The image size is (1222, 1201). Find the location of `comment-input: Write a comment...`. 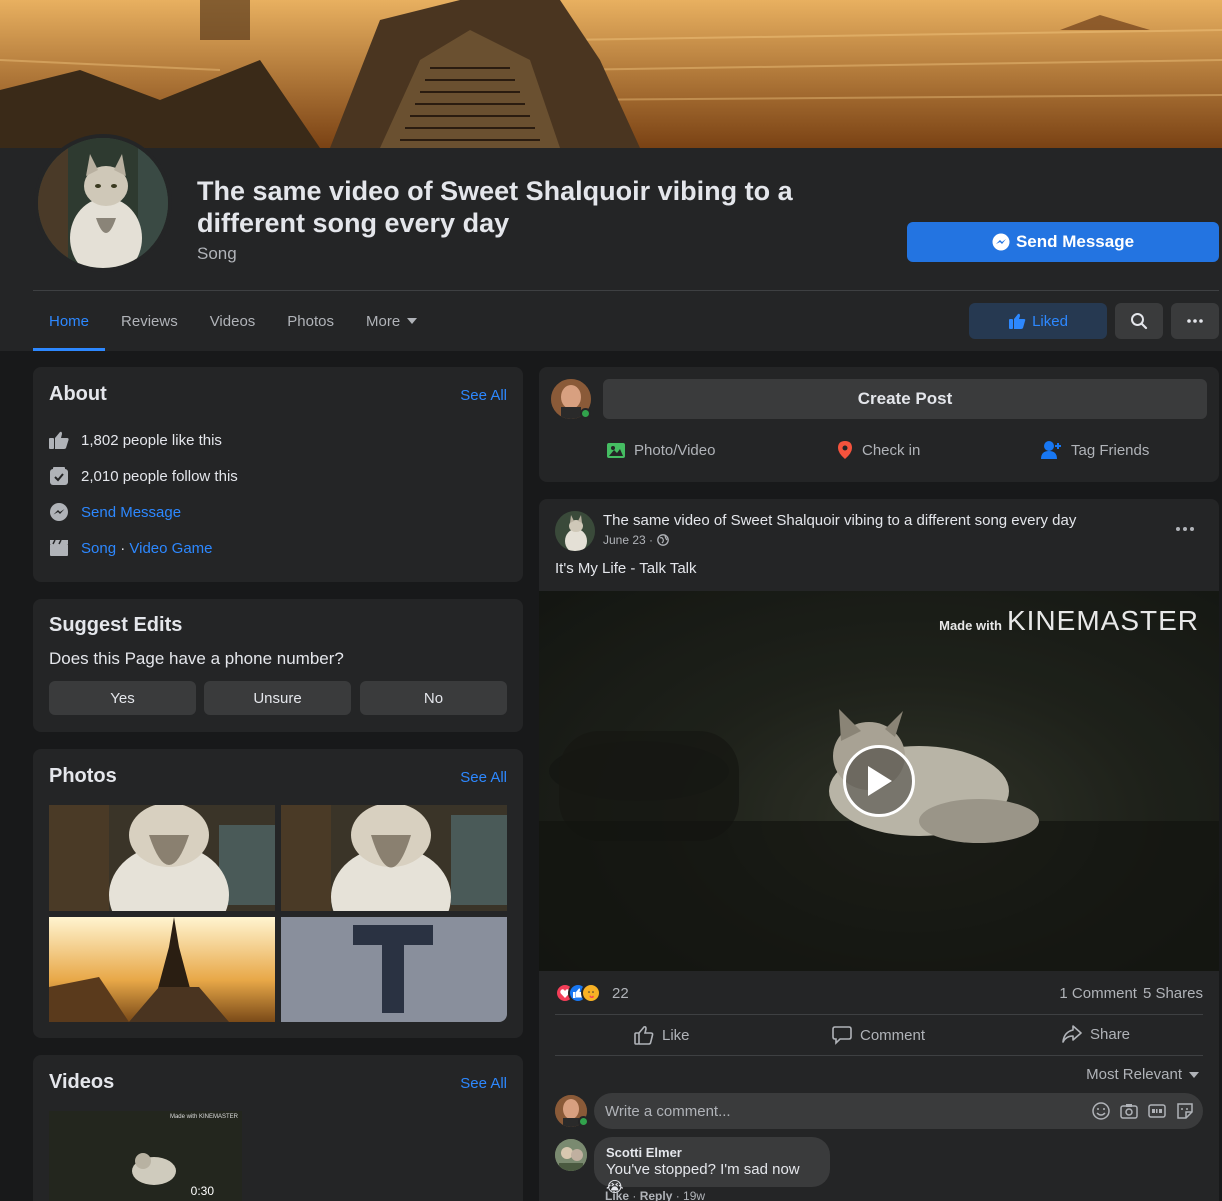

comment-input: Write a comment... is located at coordinates (898, 1111).